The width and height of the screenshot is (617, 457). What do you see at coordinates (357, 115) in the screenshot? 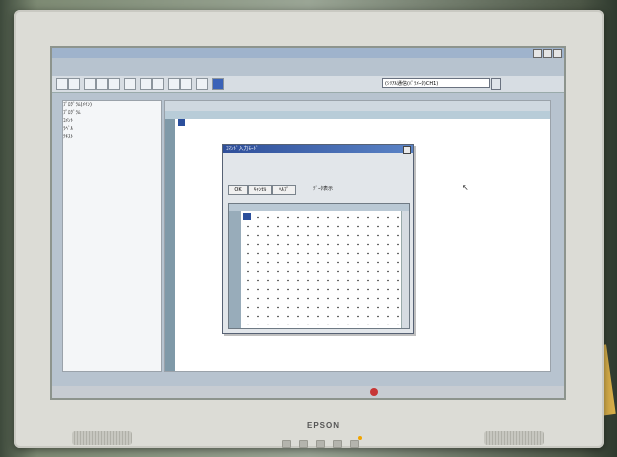
I see `grid-header` at bounding box center [357, 115].